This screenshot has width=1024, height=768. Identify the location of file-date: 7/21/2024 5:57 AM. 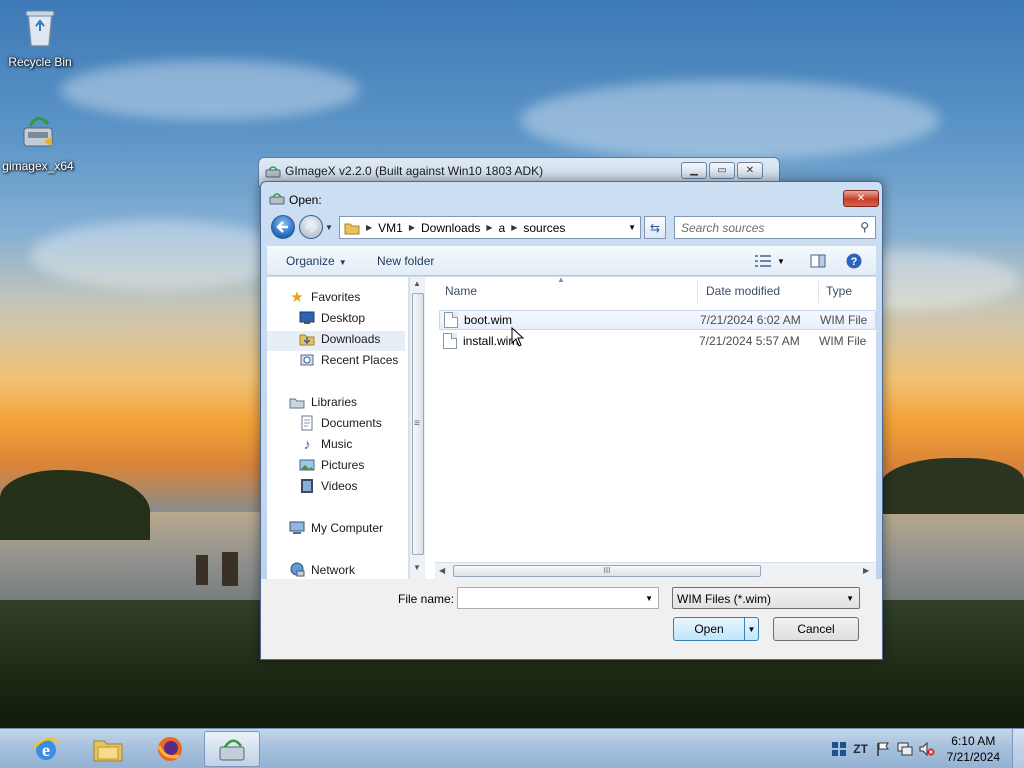
(749, 341).